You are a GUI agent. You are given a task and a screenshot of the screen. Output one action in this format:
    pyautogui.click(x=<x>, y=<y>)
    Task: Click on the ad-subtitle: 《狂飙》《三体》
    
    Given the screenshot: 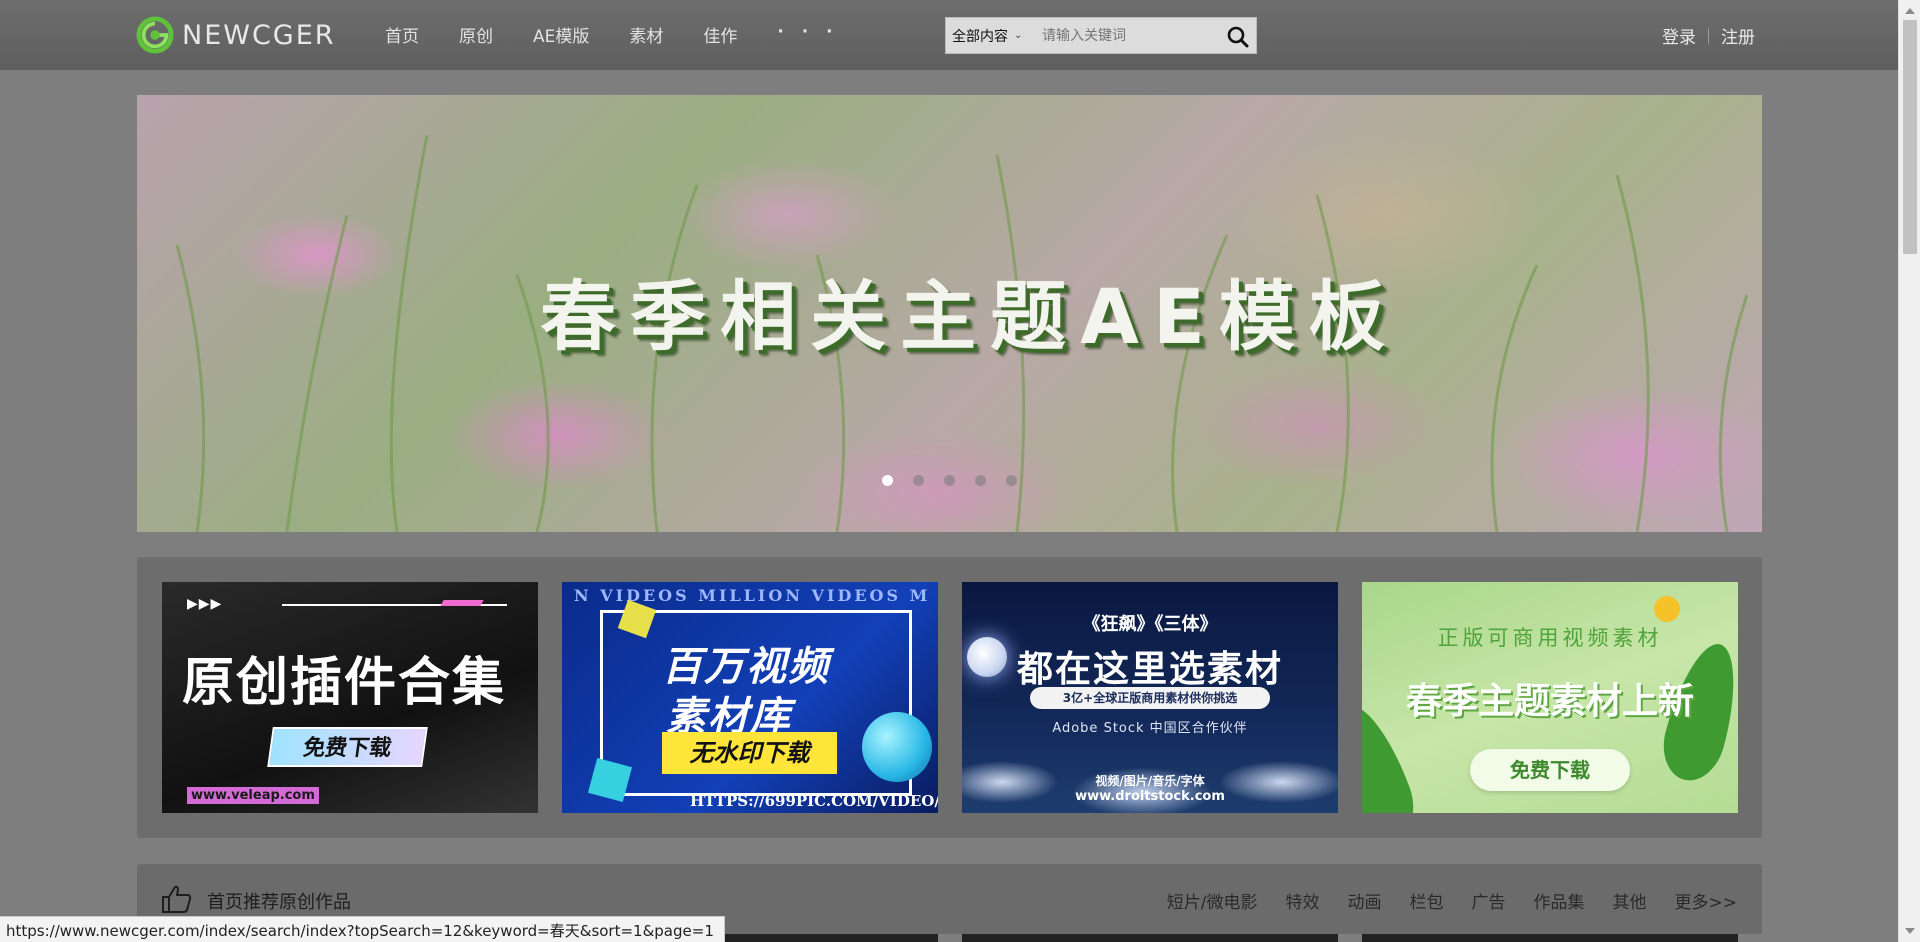 What is the action you would take?
    pyautogui.click(x=1150, y=624)
    